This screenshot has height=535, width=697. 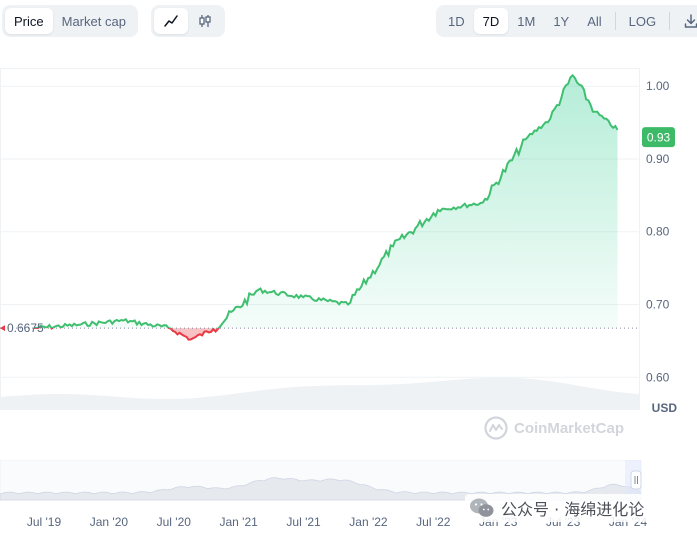 What do you see at coordinates (526, 21) in the screenshot?
I see `range-1m-button: 1M` at bounding box center [526, 21].